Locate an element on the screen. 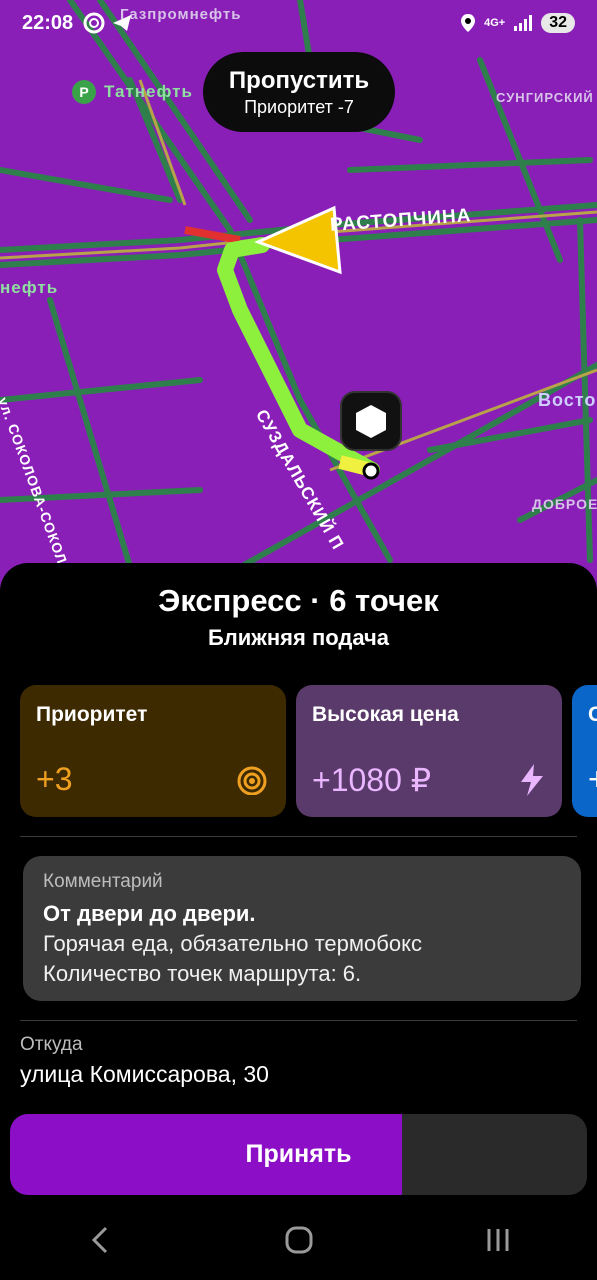  accept-button: Принять is located at coordinates (298, 1154).